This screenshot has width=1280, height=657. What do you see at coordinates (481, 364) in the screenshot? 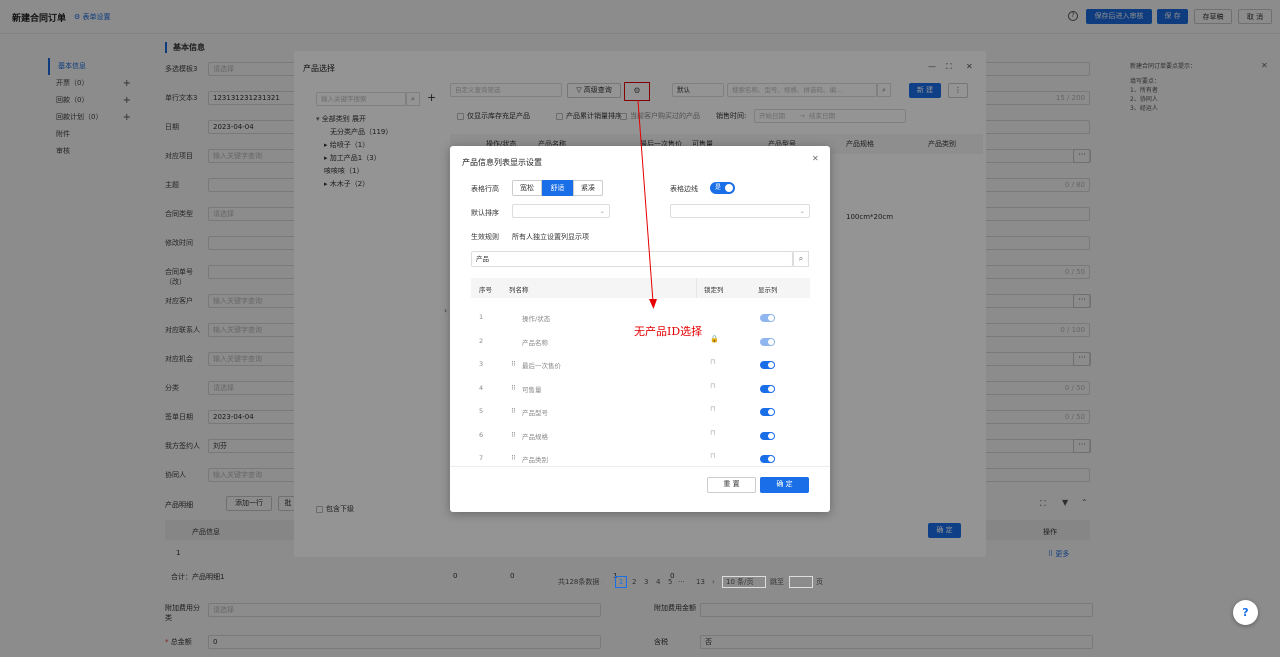
I see `row-index: 3` at bounding box center [481, 364].